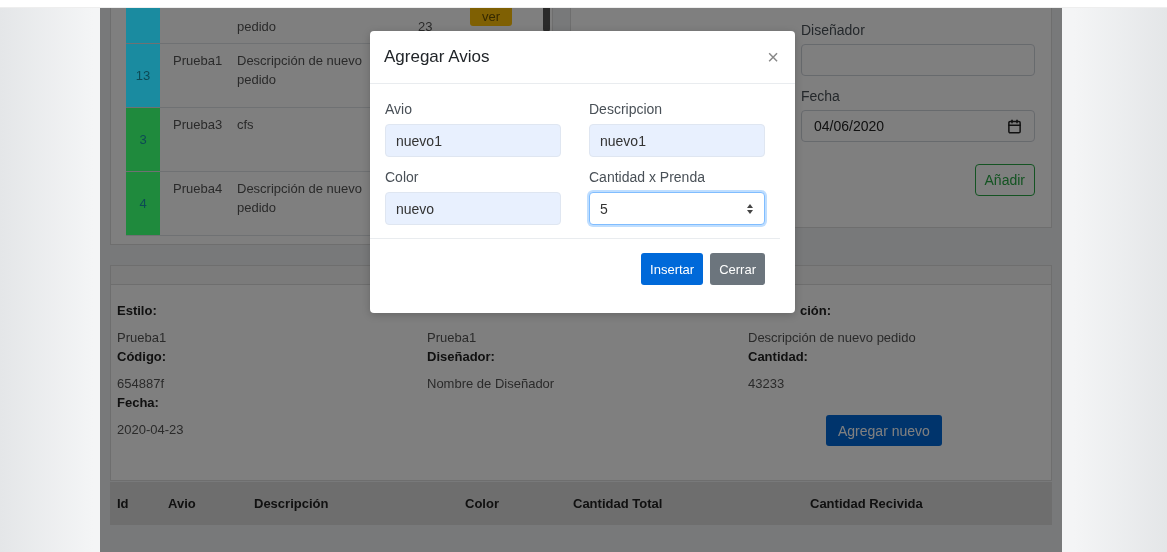 The width and height of the screenshot is (1167, 552). I want to click on detail-label: Código:, so click(142, 357).